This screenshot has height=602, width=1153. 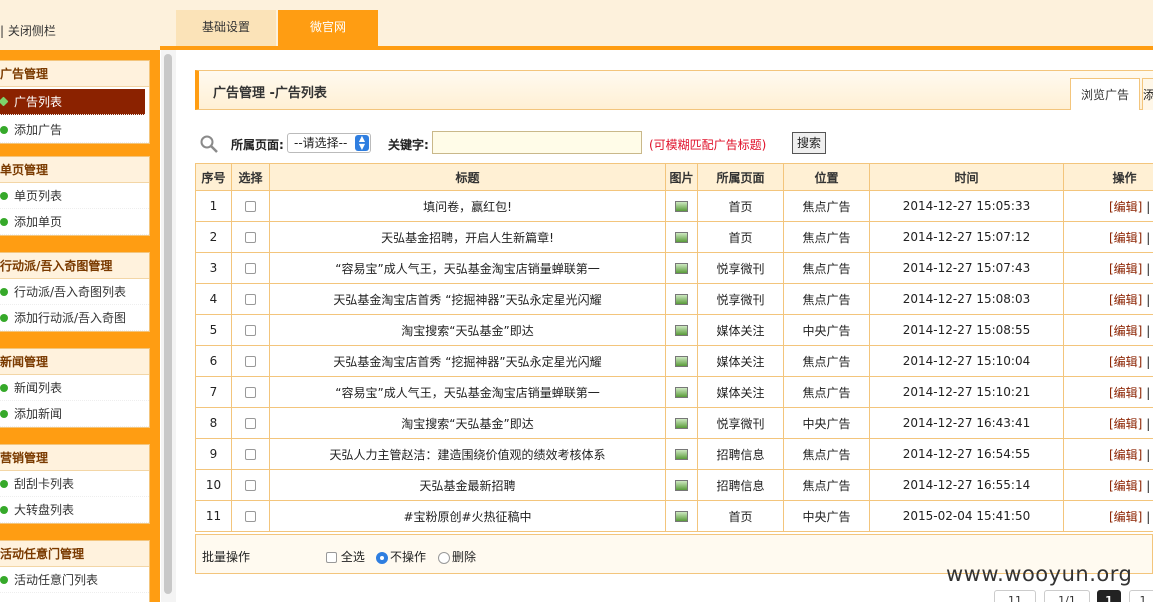 I want to click on sidebar-scrollbar, so click(x=168, y=326).